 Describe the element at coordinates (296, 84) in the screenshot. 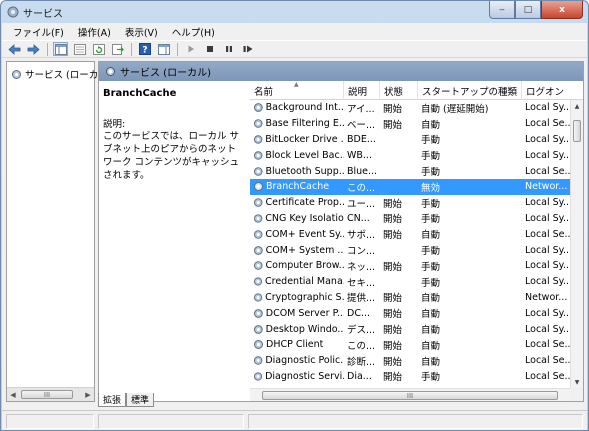

I see `sort-ascending-icon: ▲` at that location.